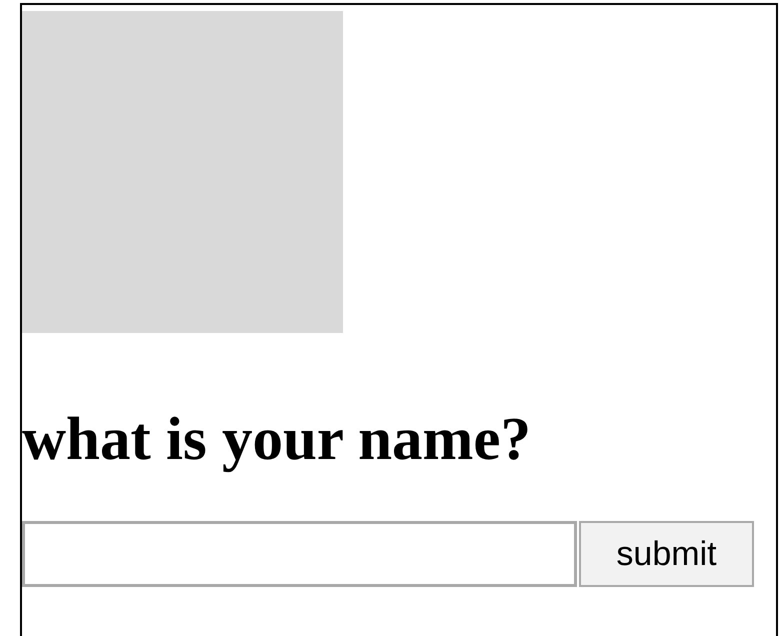 Image resolution: width=782 pixels, height=636 pixels. Describe the element at coordinates (666, 554) in the screenshot. I see `submit-button: submit` at that location.